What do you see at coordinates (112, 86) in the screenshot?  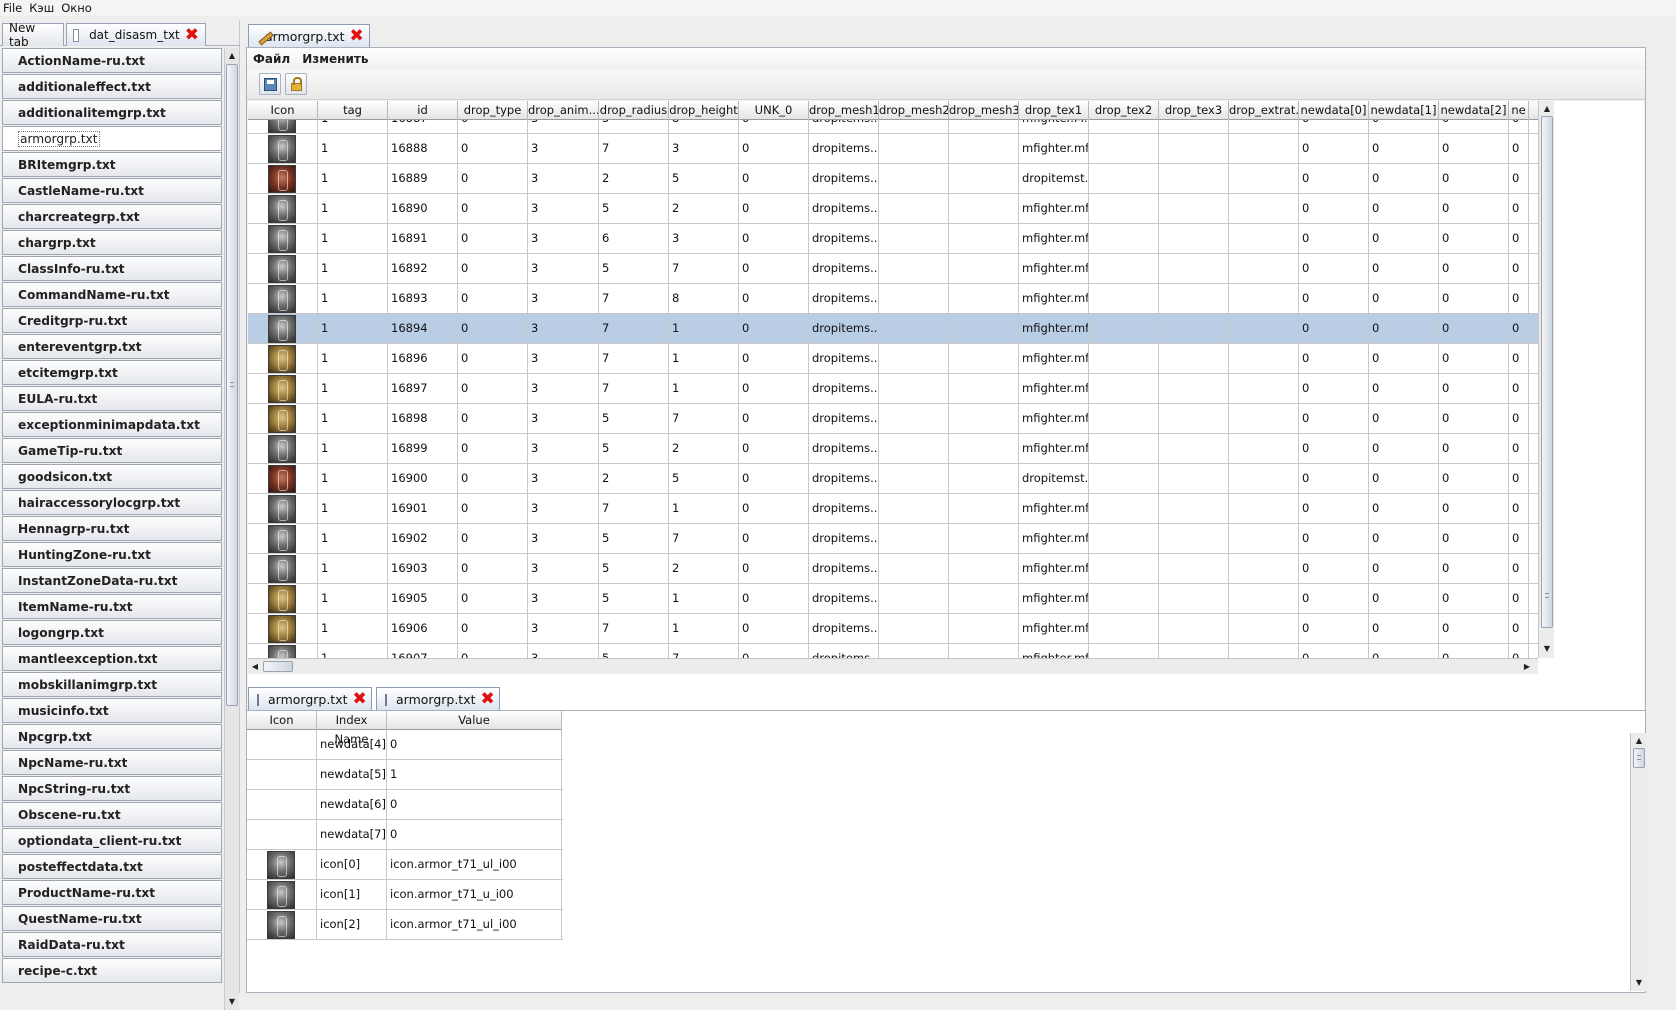 I see `file-list-item: additionaleffect.txt` at bounding box center [112, 86].